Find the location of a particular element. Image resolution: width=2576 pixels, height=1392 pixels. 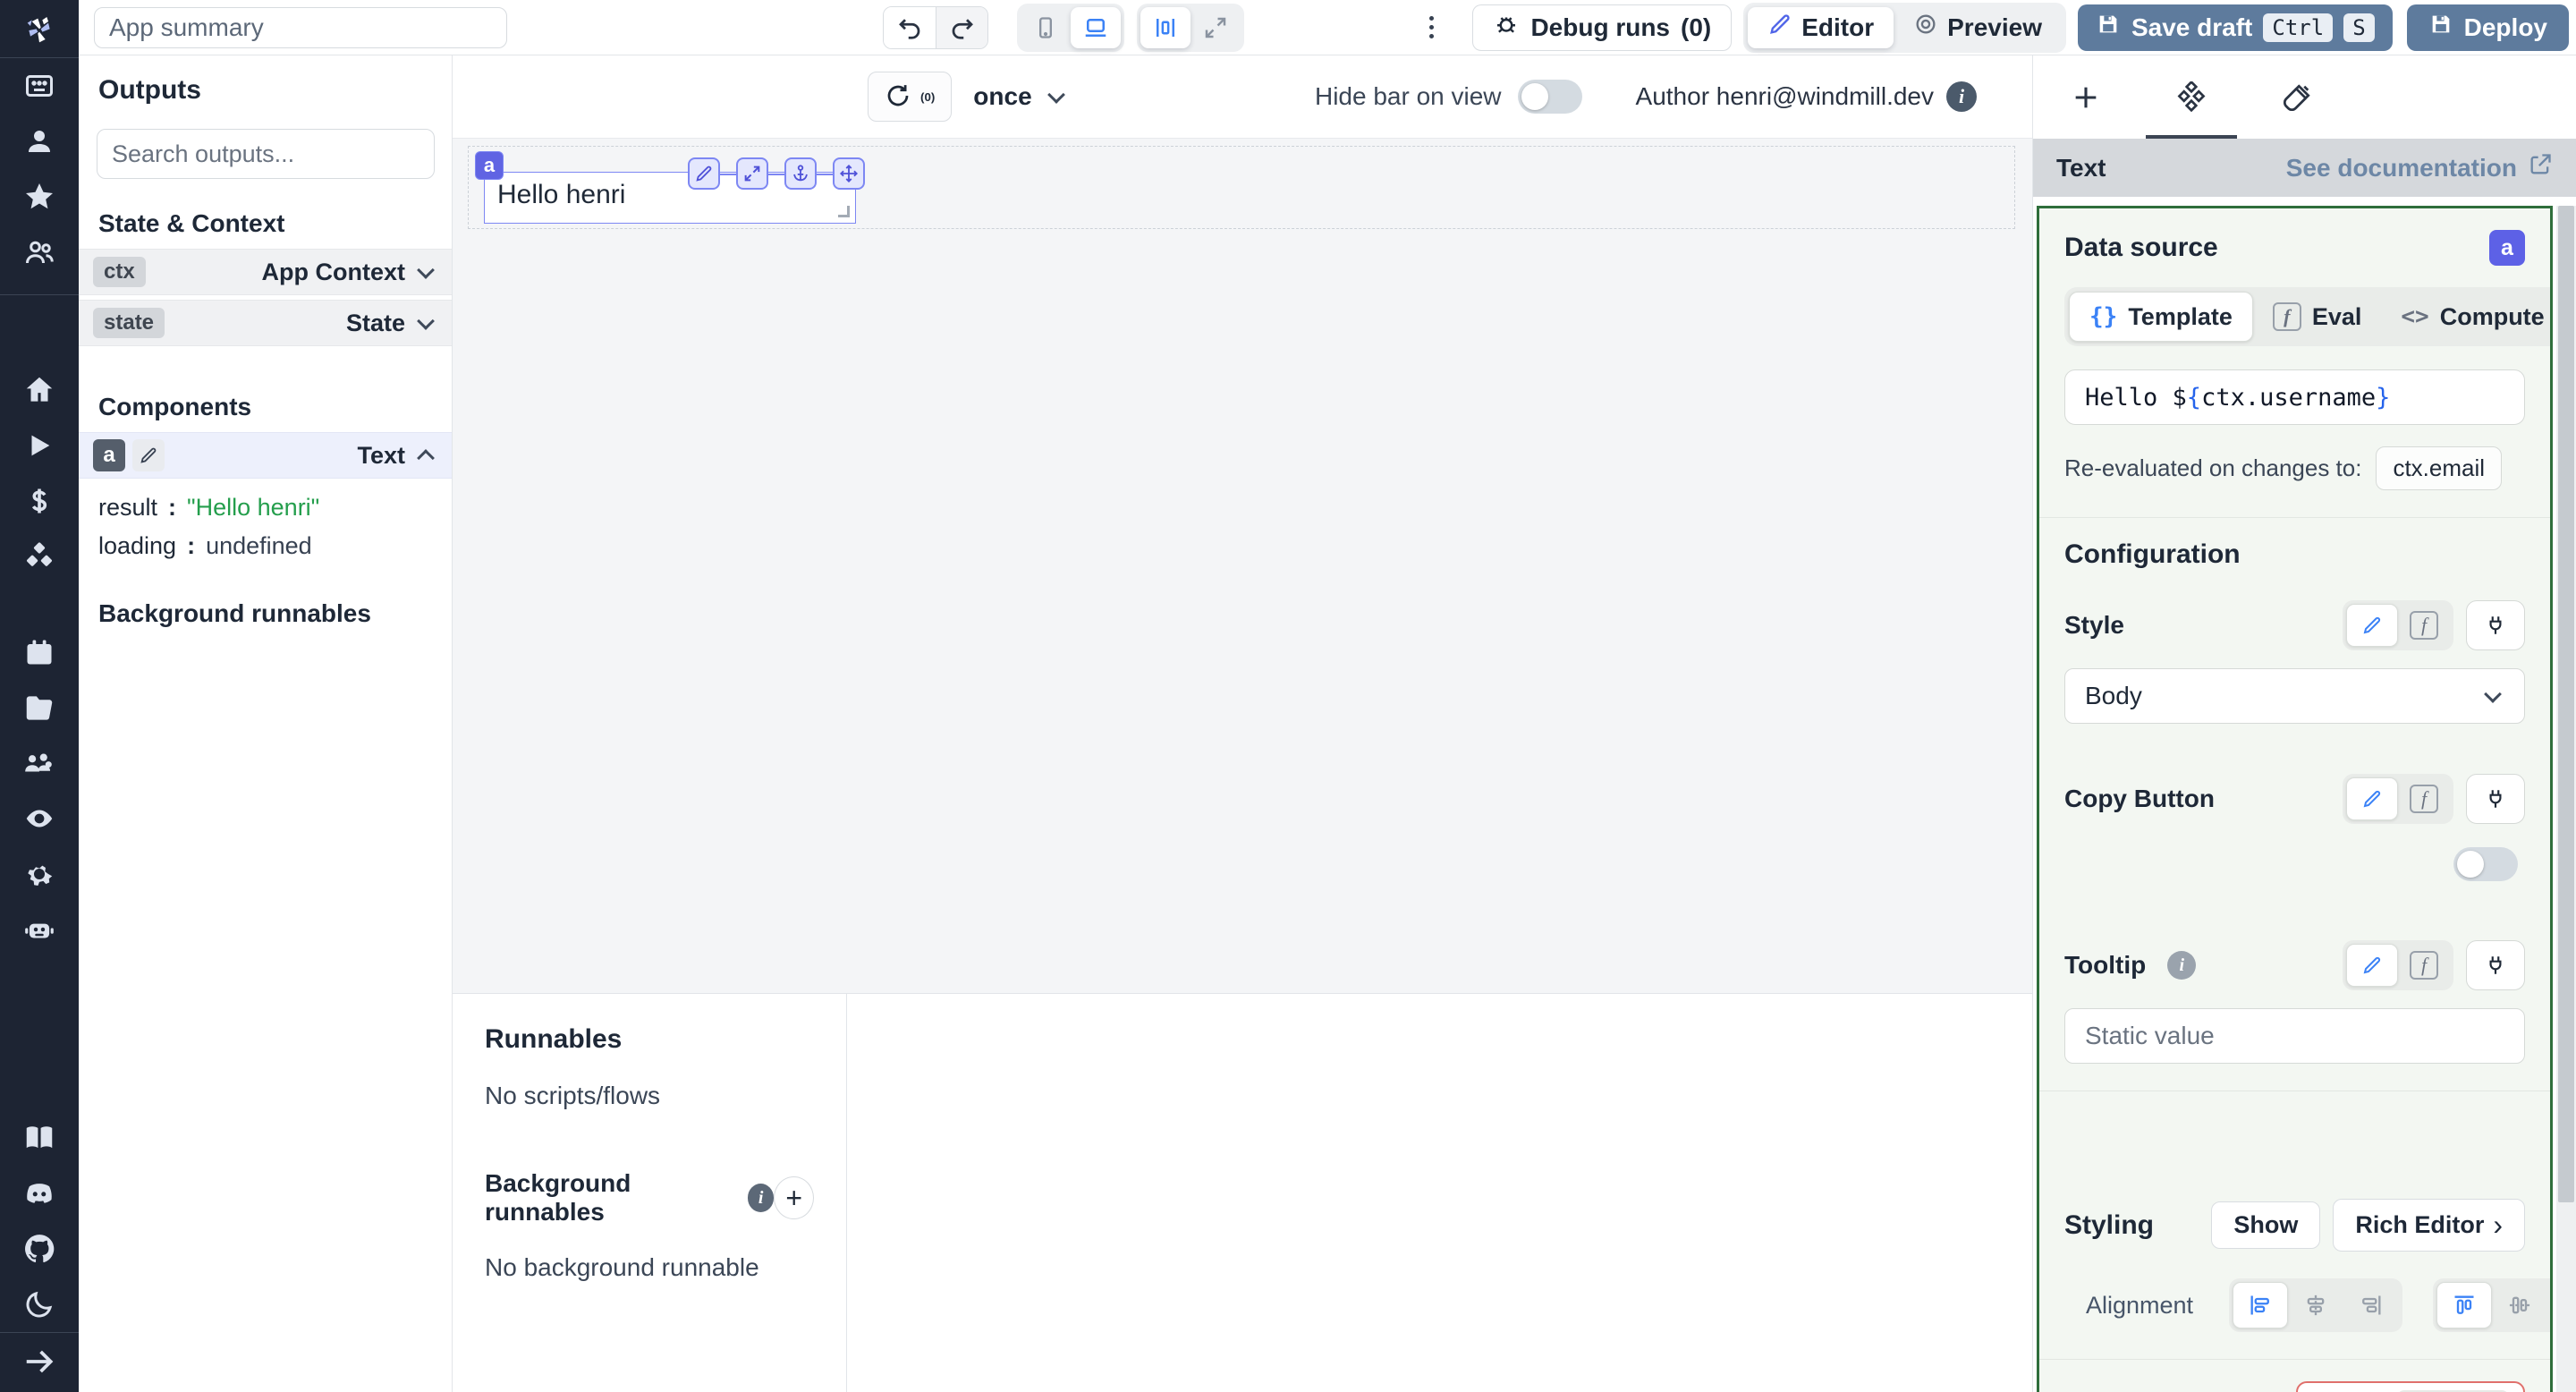

schedules-calendar-icon is located at coordinates (39, 652).